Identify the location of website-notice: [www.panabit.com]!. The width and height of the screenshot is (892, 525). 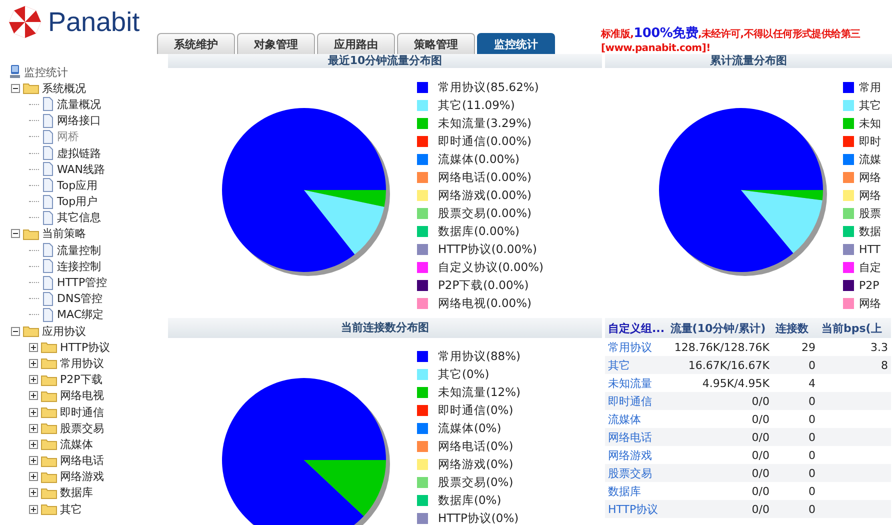
(656, 48).